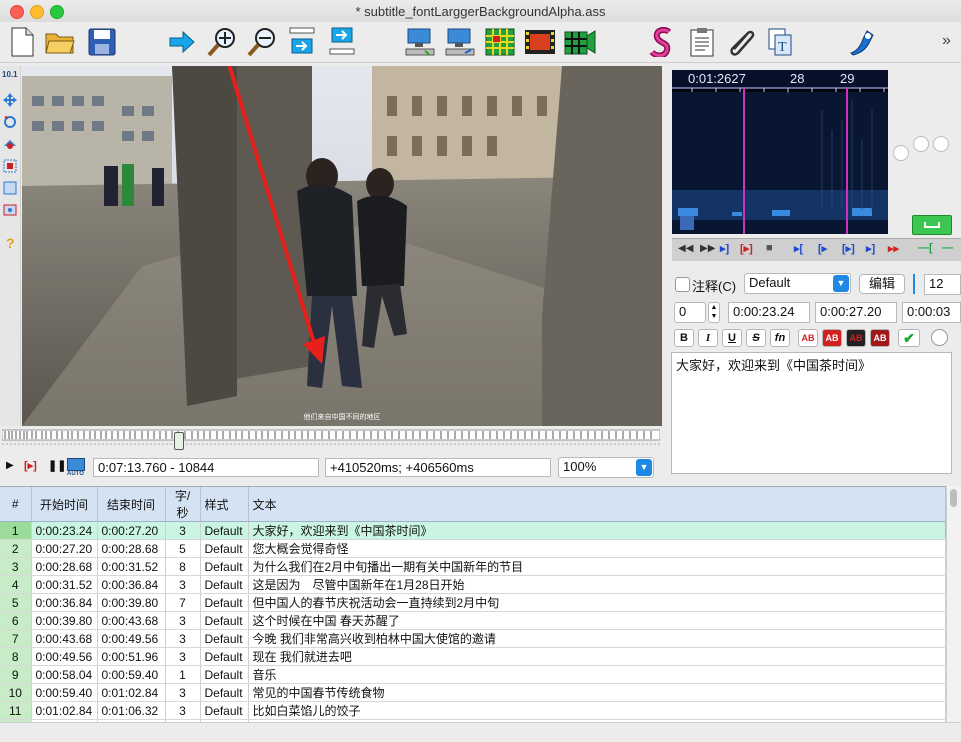 The width and height of the screenshot is (961, 742). I want to click on rotate-xy-icon, so click(10, 144).